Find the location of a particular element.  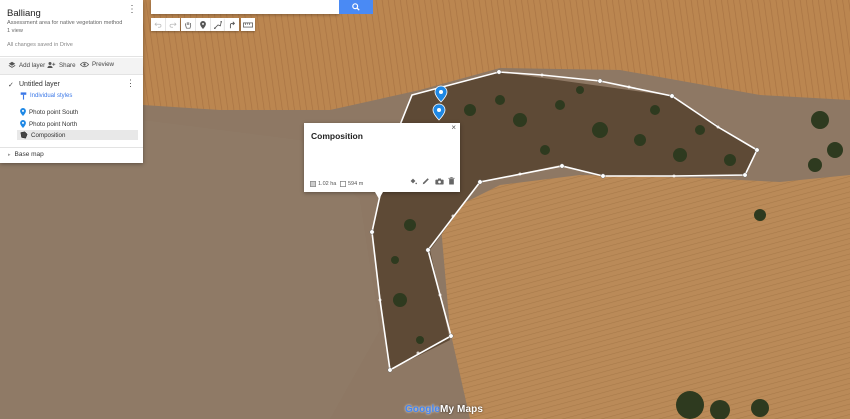

share-button: Share is located at coordinates (61, 65).